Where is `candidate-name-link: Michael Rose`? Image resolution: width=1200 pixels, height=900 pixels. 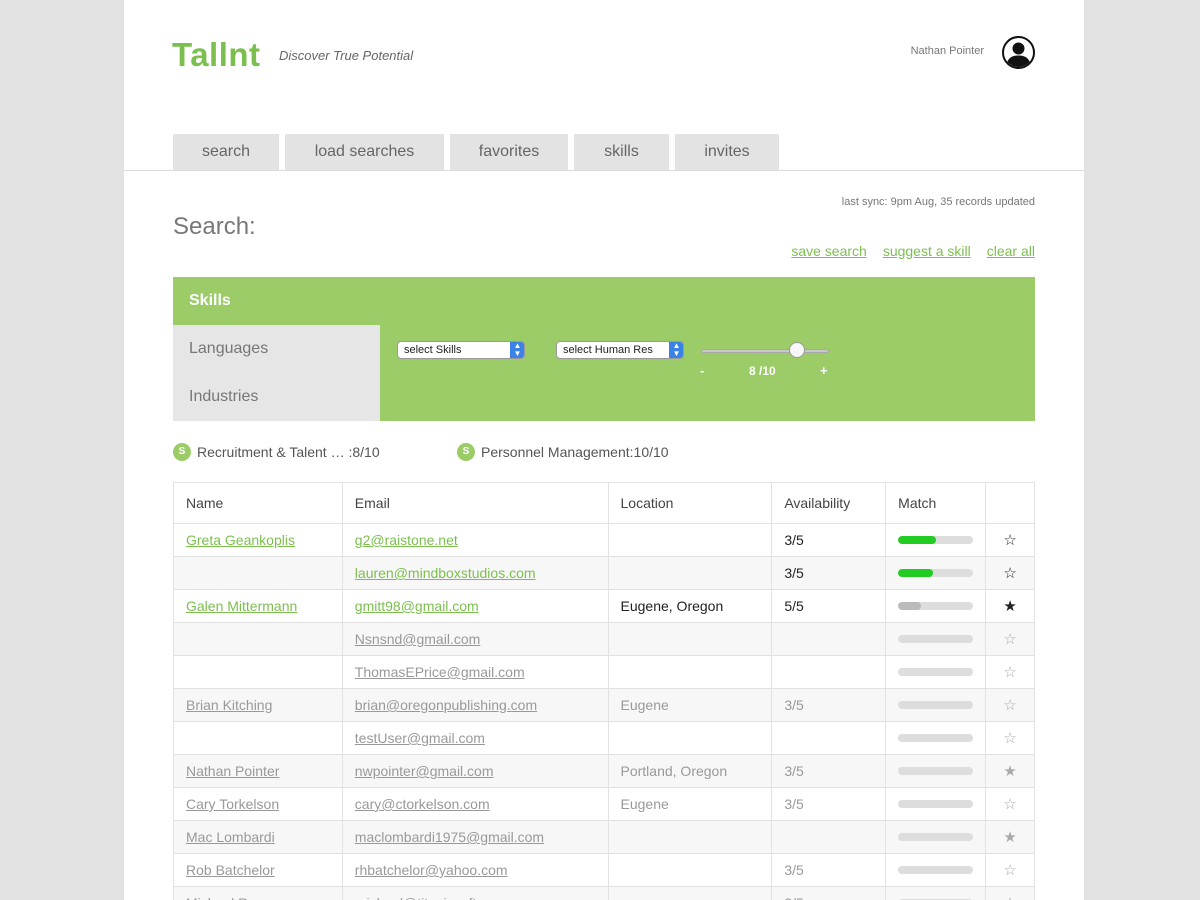 candidate-name-link: Michael Rose is located at coordinates (228, 897).